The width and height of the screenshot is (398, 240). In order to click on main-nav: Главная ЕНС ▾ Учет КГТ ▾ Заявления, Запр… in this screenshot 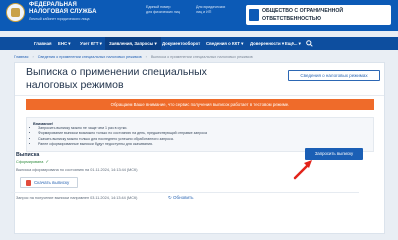, I will do `click(199, 43)`.